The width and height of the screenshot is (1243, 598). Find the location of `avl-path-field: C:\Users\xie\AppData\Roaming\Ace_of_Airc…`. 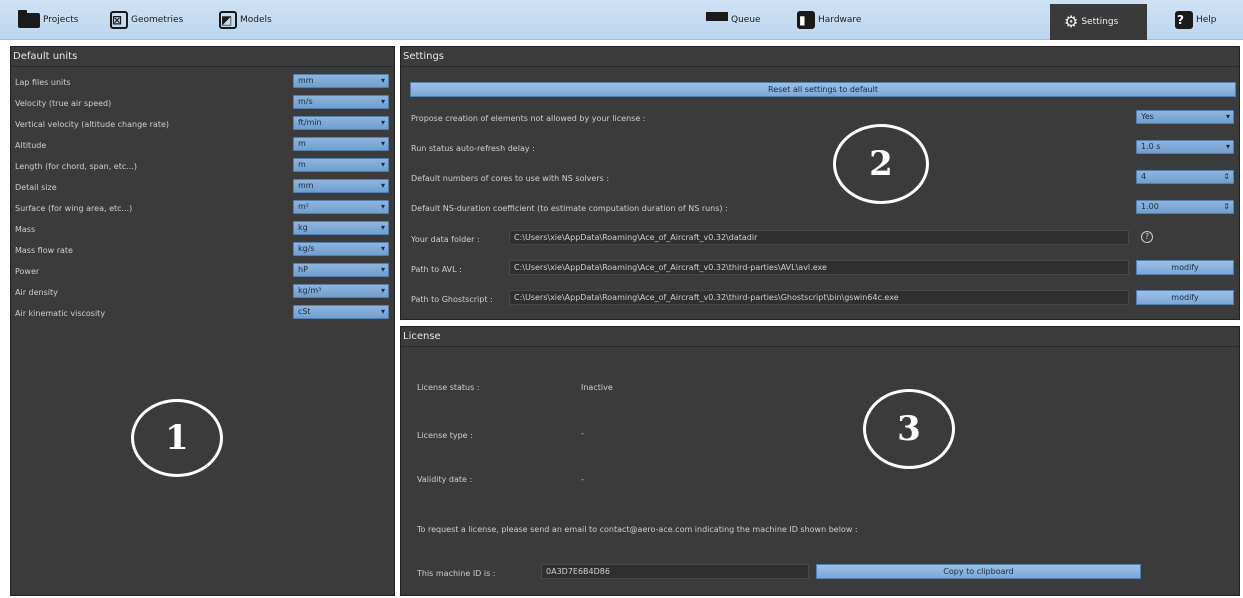

avl-path-field: C:\Users\xie\AppData\Roaming\Ace_of_Airc… is located at coordinates (819, 267).